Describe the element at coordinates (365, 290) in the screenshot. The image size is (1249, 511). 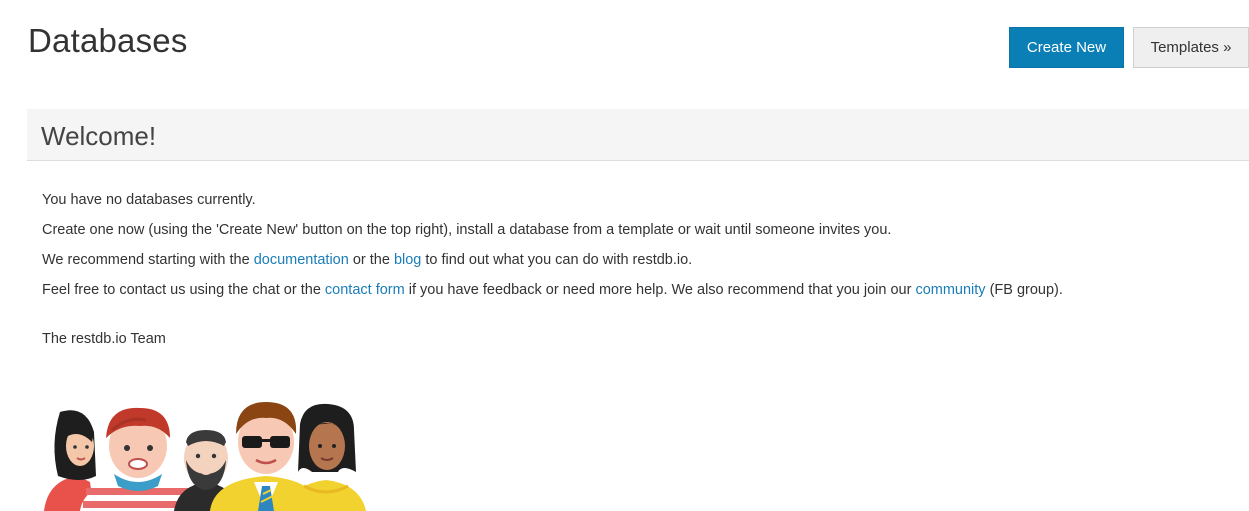
I see `contact-form-link: contact form` at that location.